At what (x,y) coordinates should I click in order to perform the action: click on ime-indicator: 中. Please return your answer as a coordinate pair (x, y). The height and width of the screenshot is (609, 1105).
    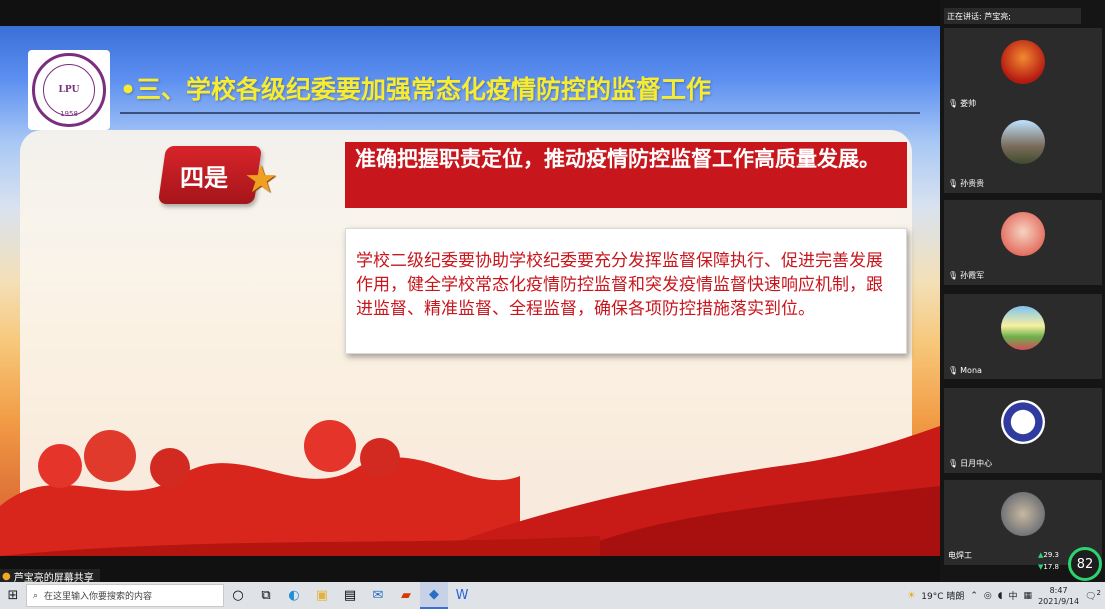
    Looking at the image, I should click on (1013, 595).